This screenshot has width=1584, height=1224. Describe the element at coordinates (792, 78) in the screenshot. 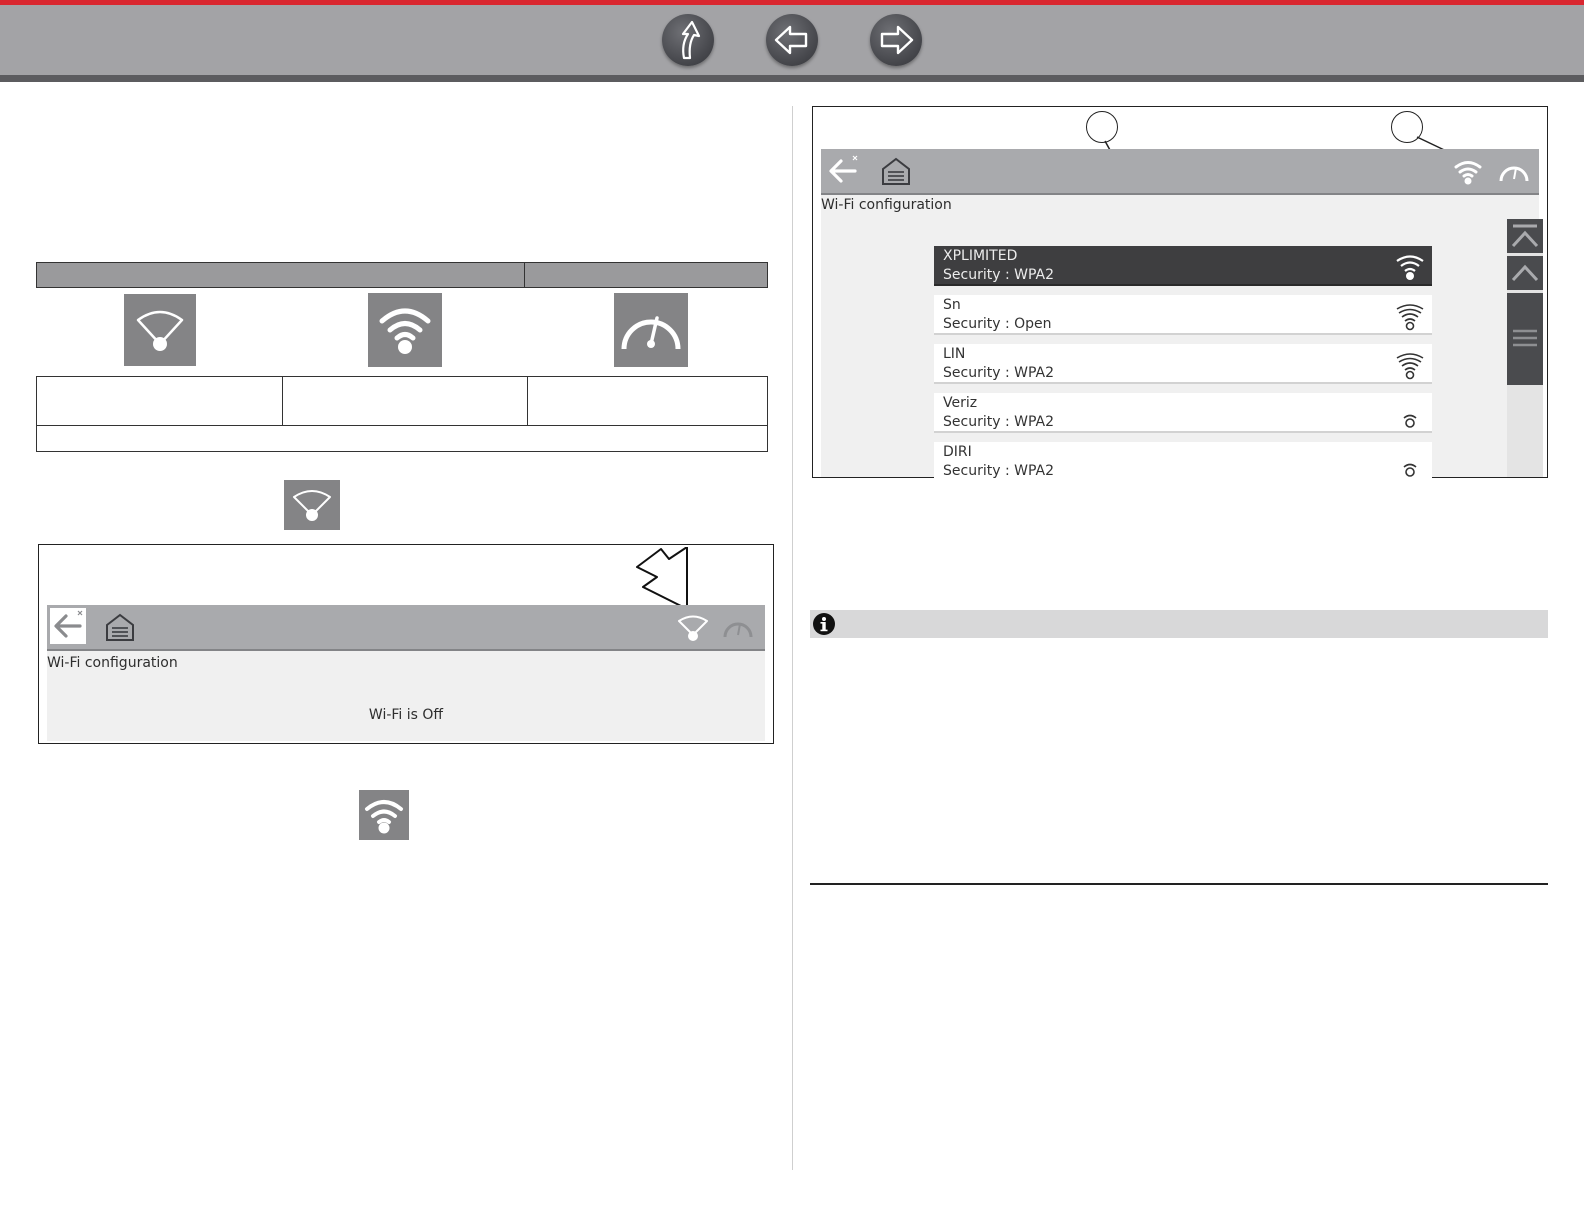

I see `top-bottom-line` at that location.